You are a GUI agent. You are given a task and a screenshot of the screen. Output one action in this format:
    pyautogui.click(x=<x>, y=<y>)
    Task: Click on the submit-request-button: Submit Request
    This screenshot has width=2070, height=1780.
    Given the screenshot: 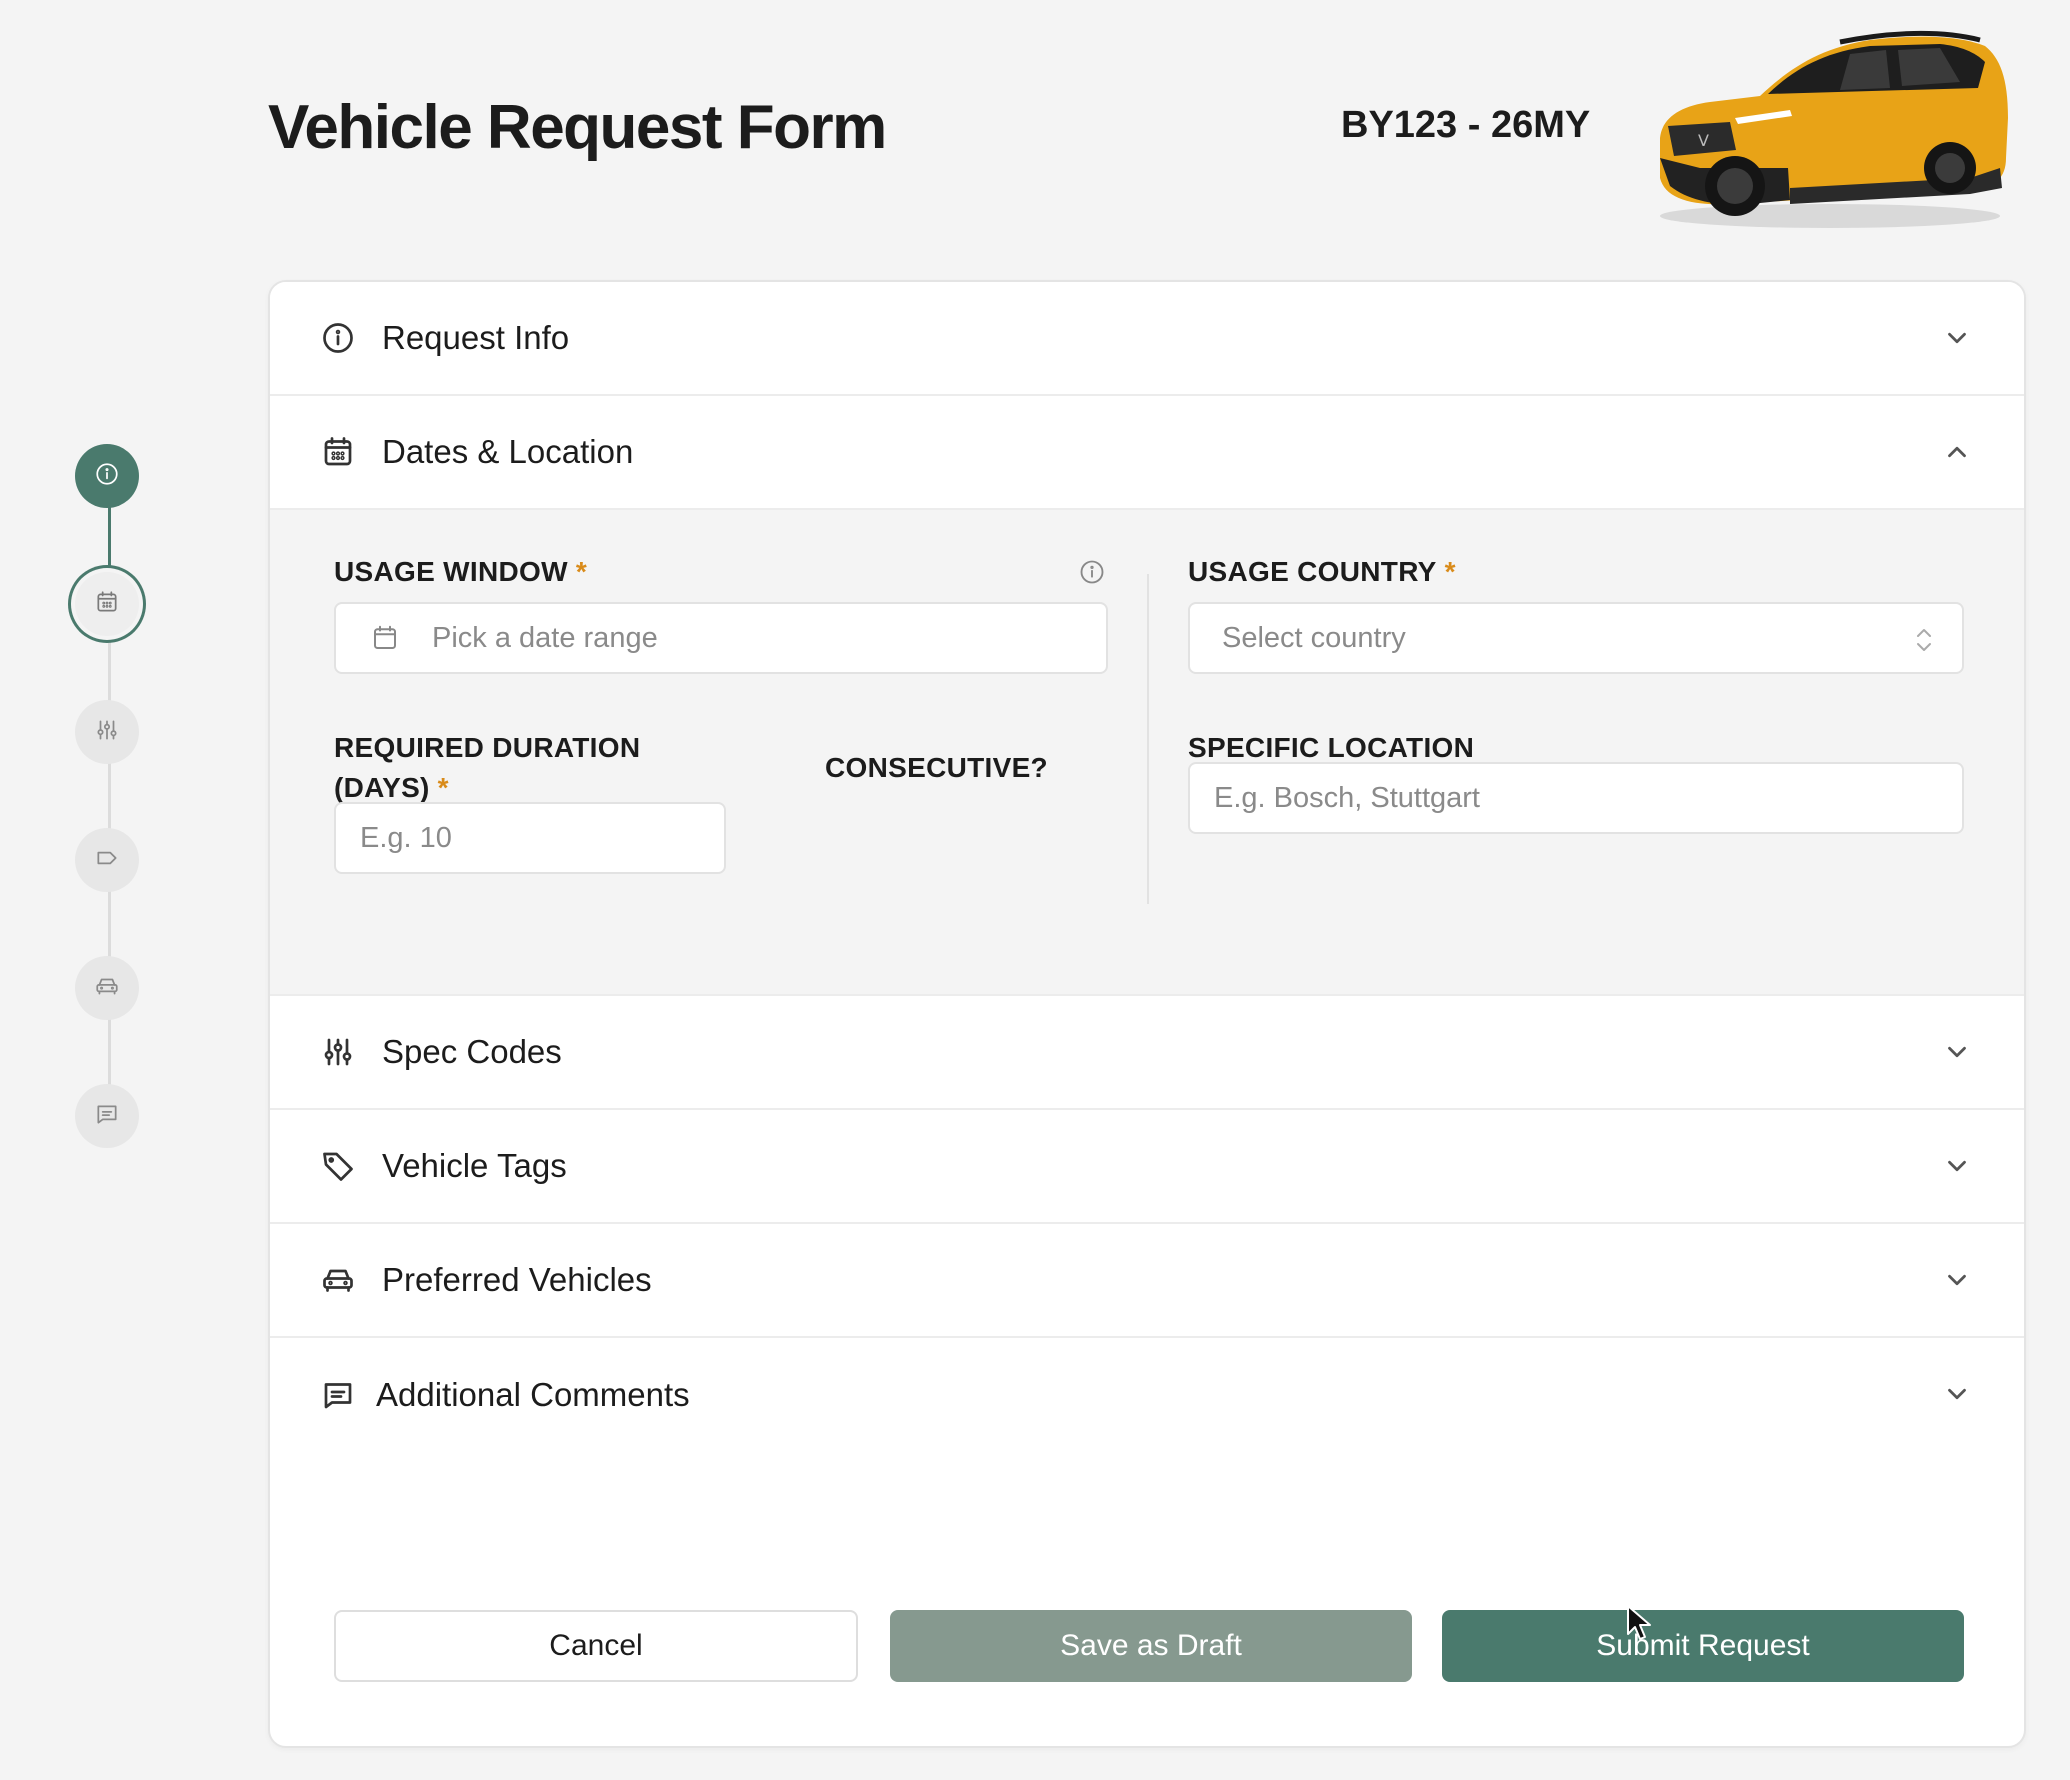 What is the action you would take?
    pyautogui.click(x=1703, y=1646)
    